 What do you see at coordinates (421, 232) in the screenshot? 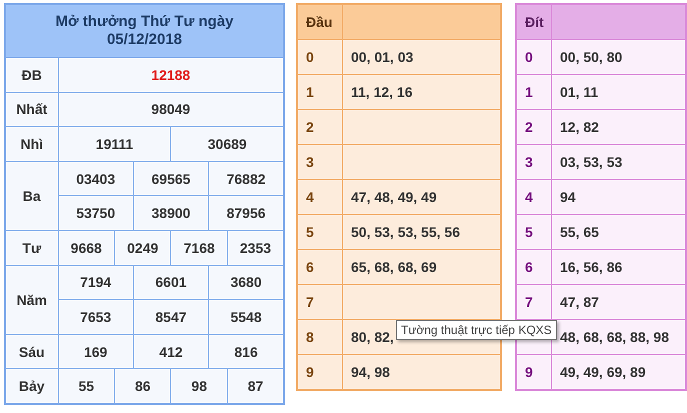
I see `number-list: 50, 53, 53, 55, 56` at bounding box center [421, 232].